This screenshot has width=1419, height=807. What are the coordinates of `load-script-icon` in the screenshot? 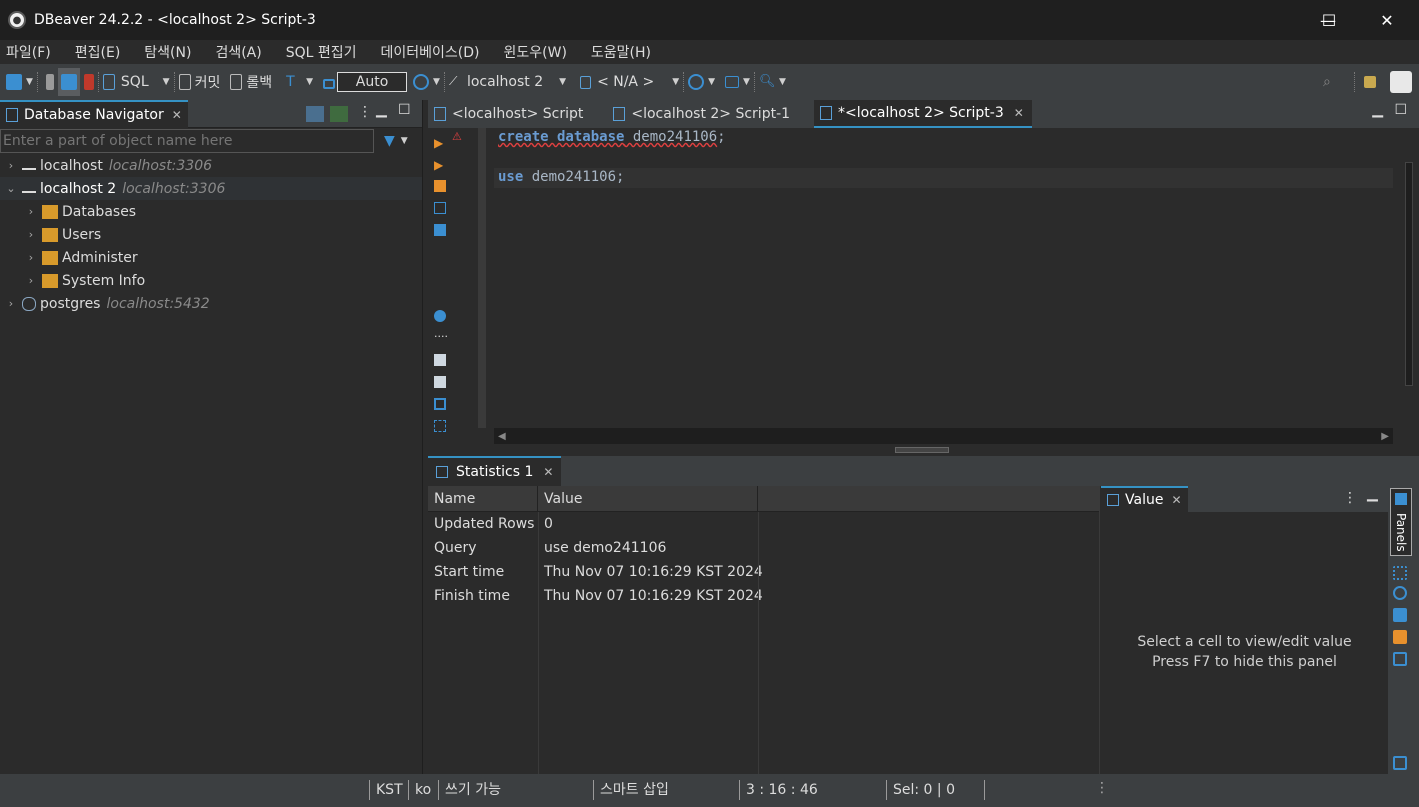 It's located at (440, 360).